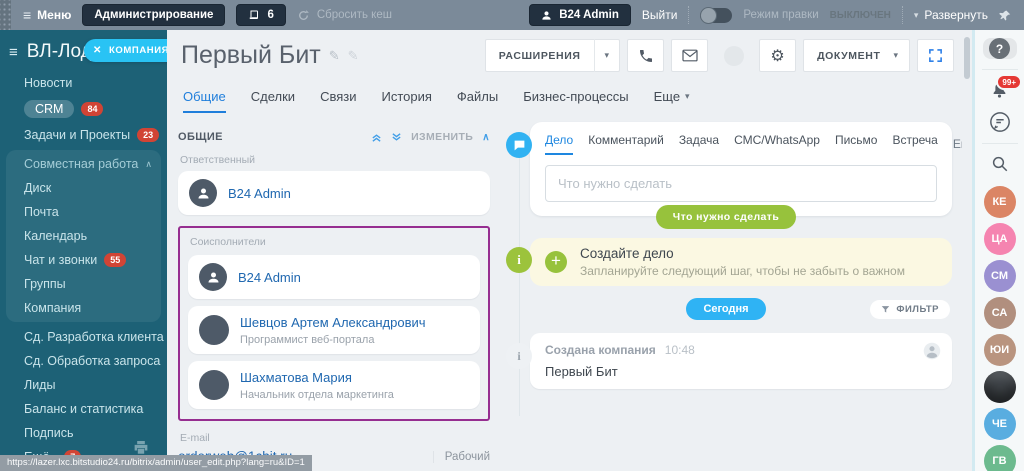 This screenshot has width=1024, height=471. What do you see at coordinates (261, 15) in the screenshot?
I see `notifications-counter: 6` at bounding box center [261, 15].